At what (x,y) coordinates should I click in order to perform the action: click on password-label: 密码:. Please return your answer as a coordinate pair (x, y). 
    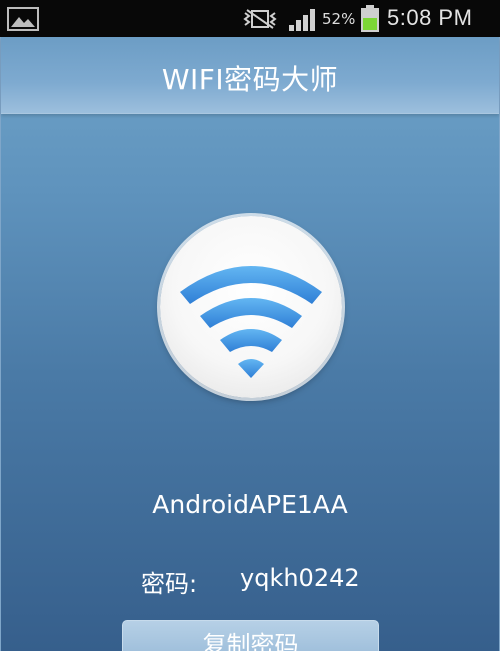
    Looking at the image, I should click on (169, 584).